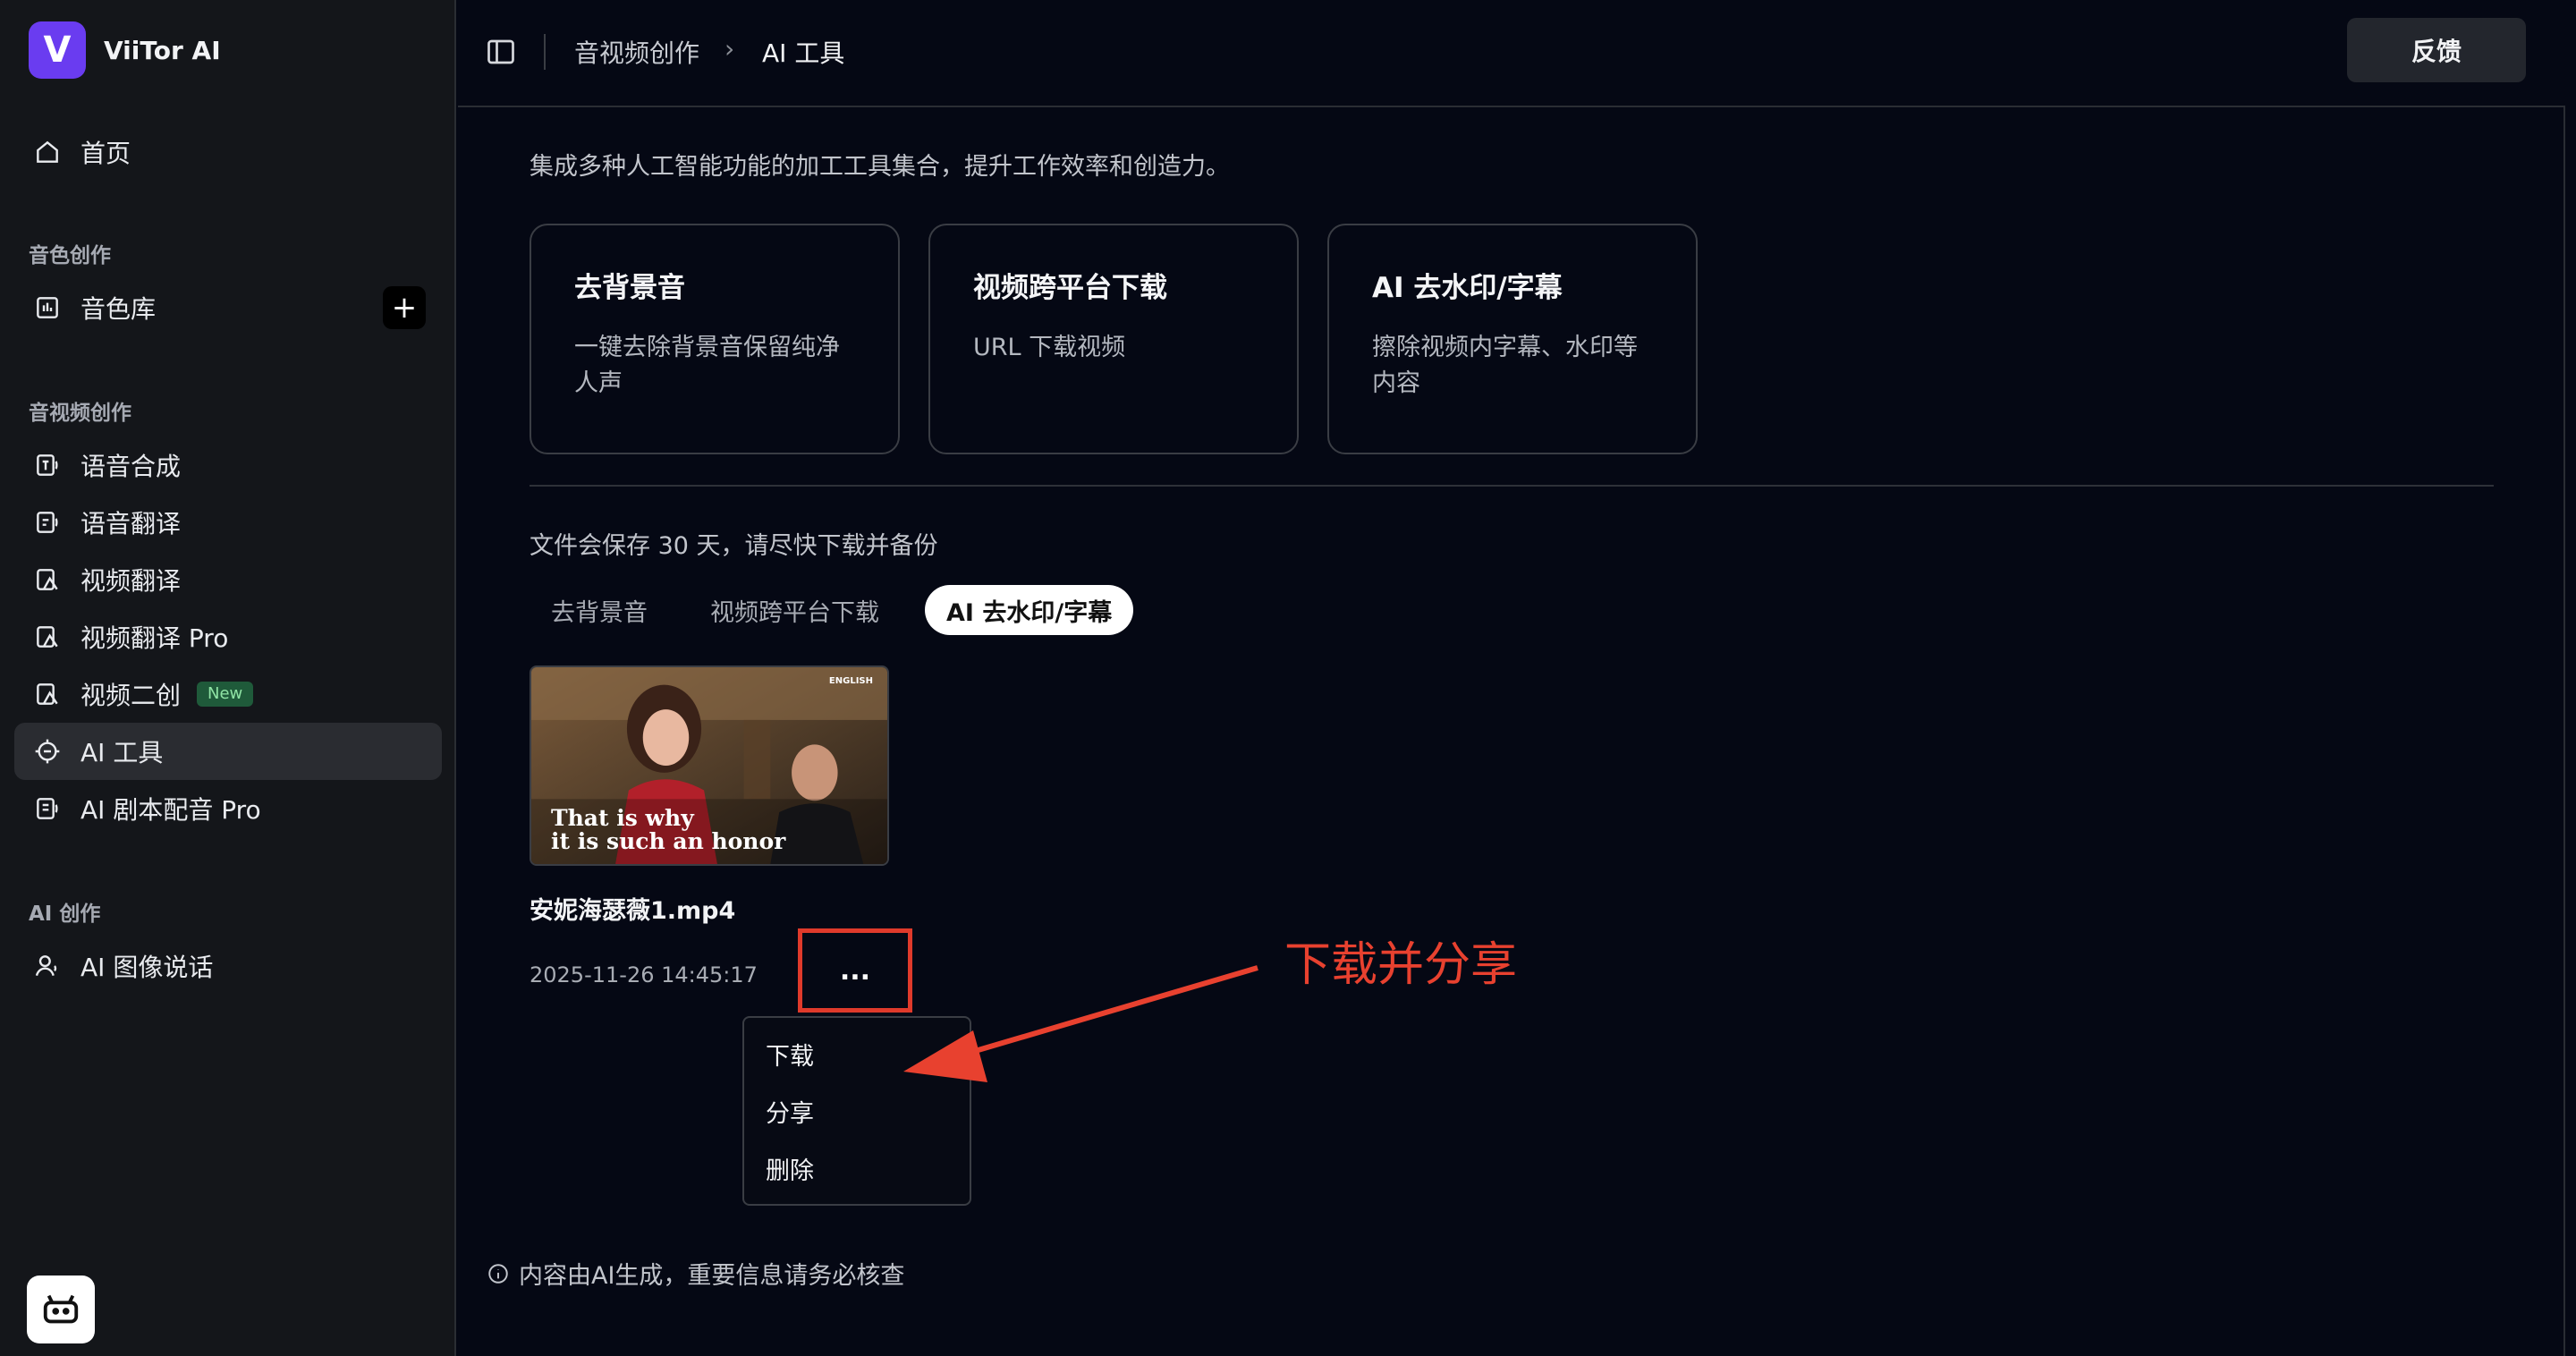  I want to click on tool-card-video-download: 视频跨平台下载 URL 下载视频, so click(1113, 339).